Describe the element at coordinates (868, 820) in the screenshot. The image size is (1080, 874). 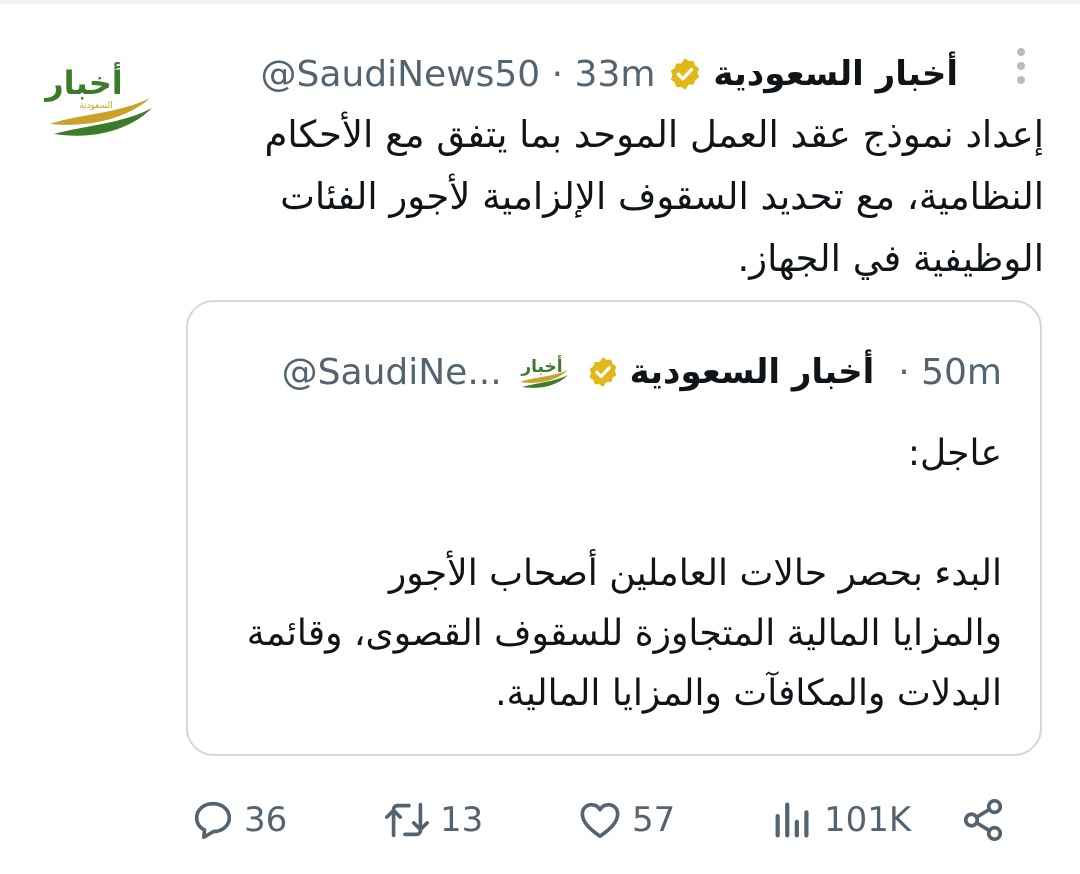
I see `views-count: 101K` at that location.